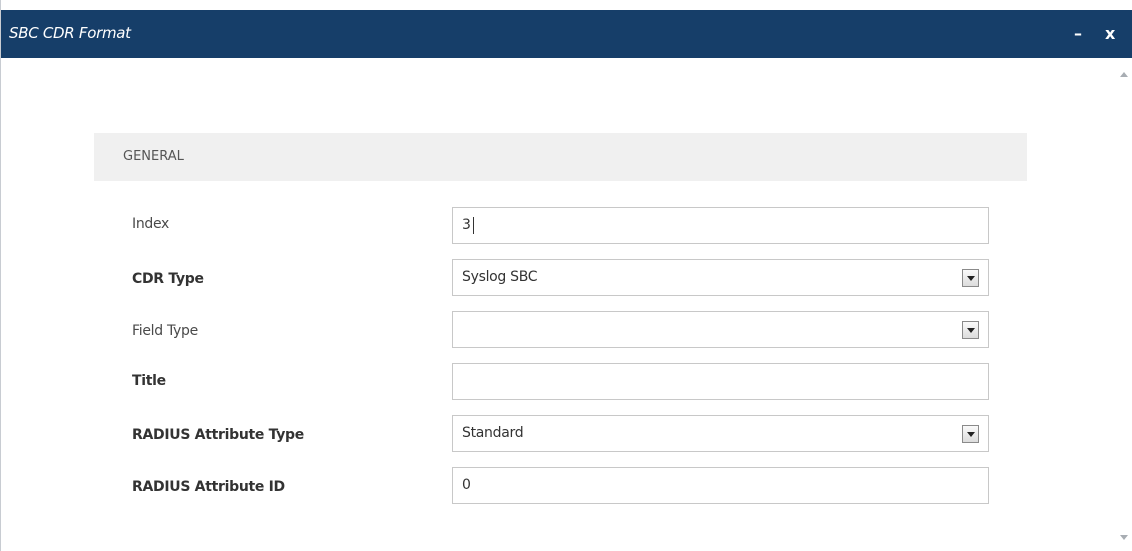 The width and height of the screenshot is (1132, 551). What do you see at coordinates (720, 381) in the screenshot?
I see `title-input` at bounding box center [720, 381].